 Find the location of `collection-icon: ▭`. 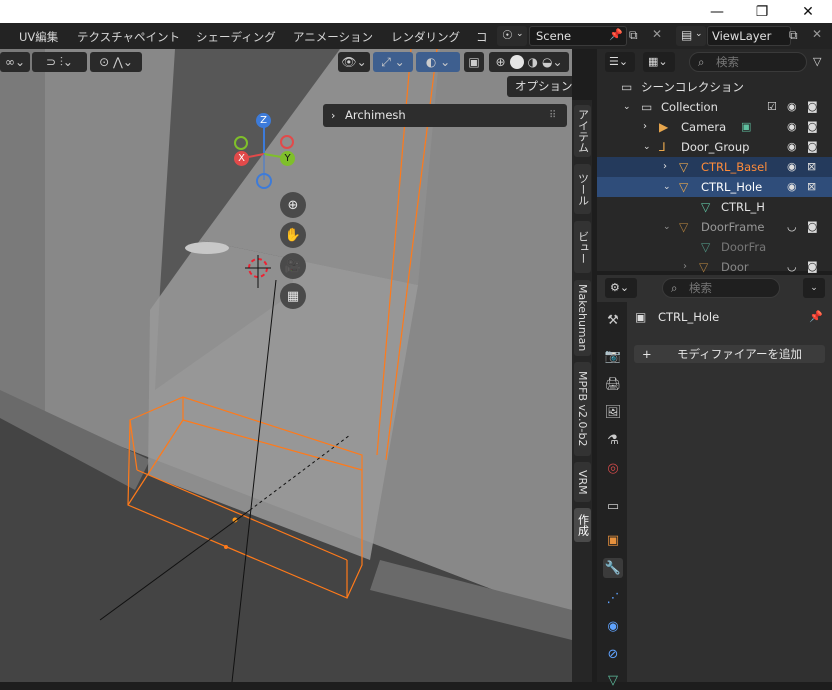

collection-icon: ▭ is located at coordinates (613, 506).